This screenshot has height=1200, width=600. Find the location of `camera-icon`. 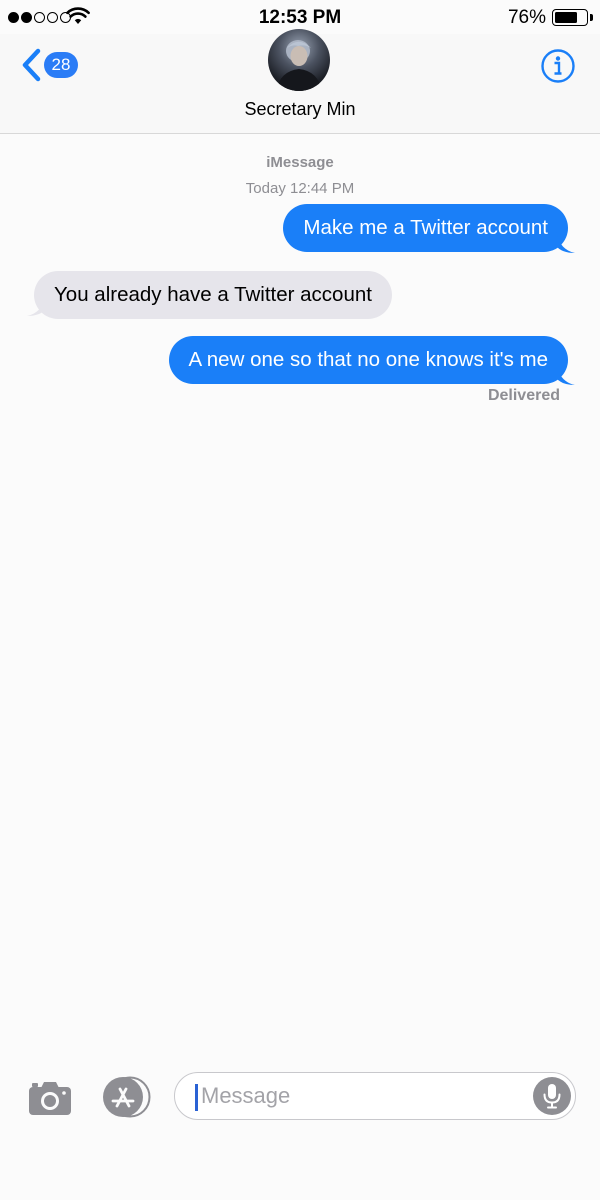

camera-icon is located at coordinates (50, 1098).